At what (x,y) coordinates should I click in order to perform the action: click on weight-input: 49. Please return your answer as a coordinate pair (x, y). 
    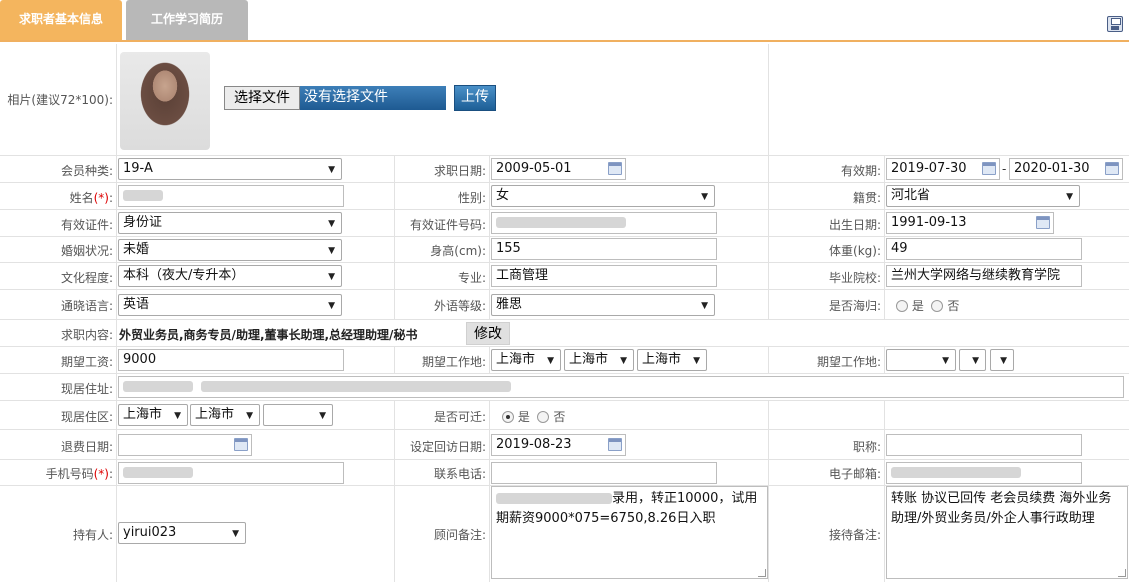
    Looking at the image, I should click on (984, 249).